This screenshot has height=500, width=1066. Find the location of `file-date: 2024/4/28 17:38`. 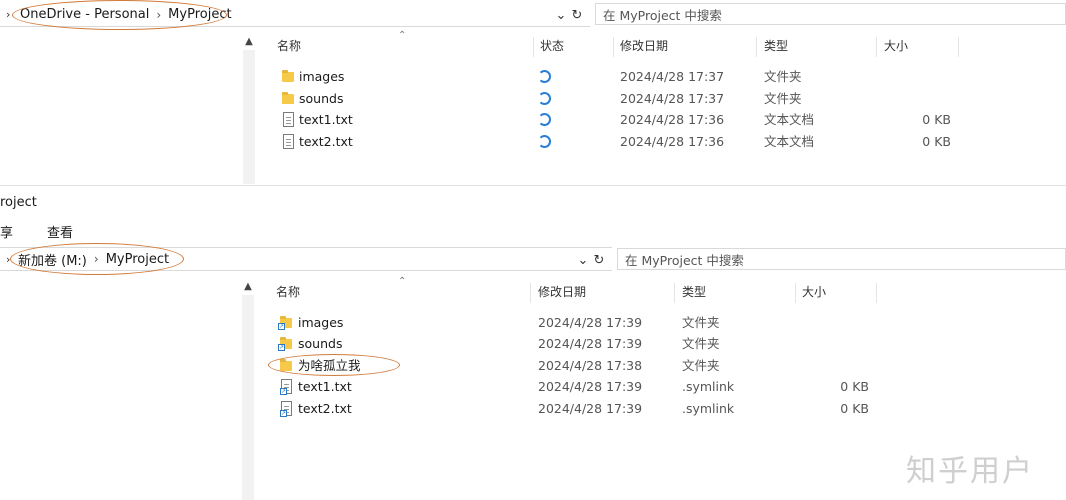

file-date: 2024/4/28 17:38 is located at coordinates (590, 365).